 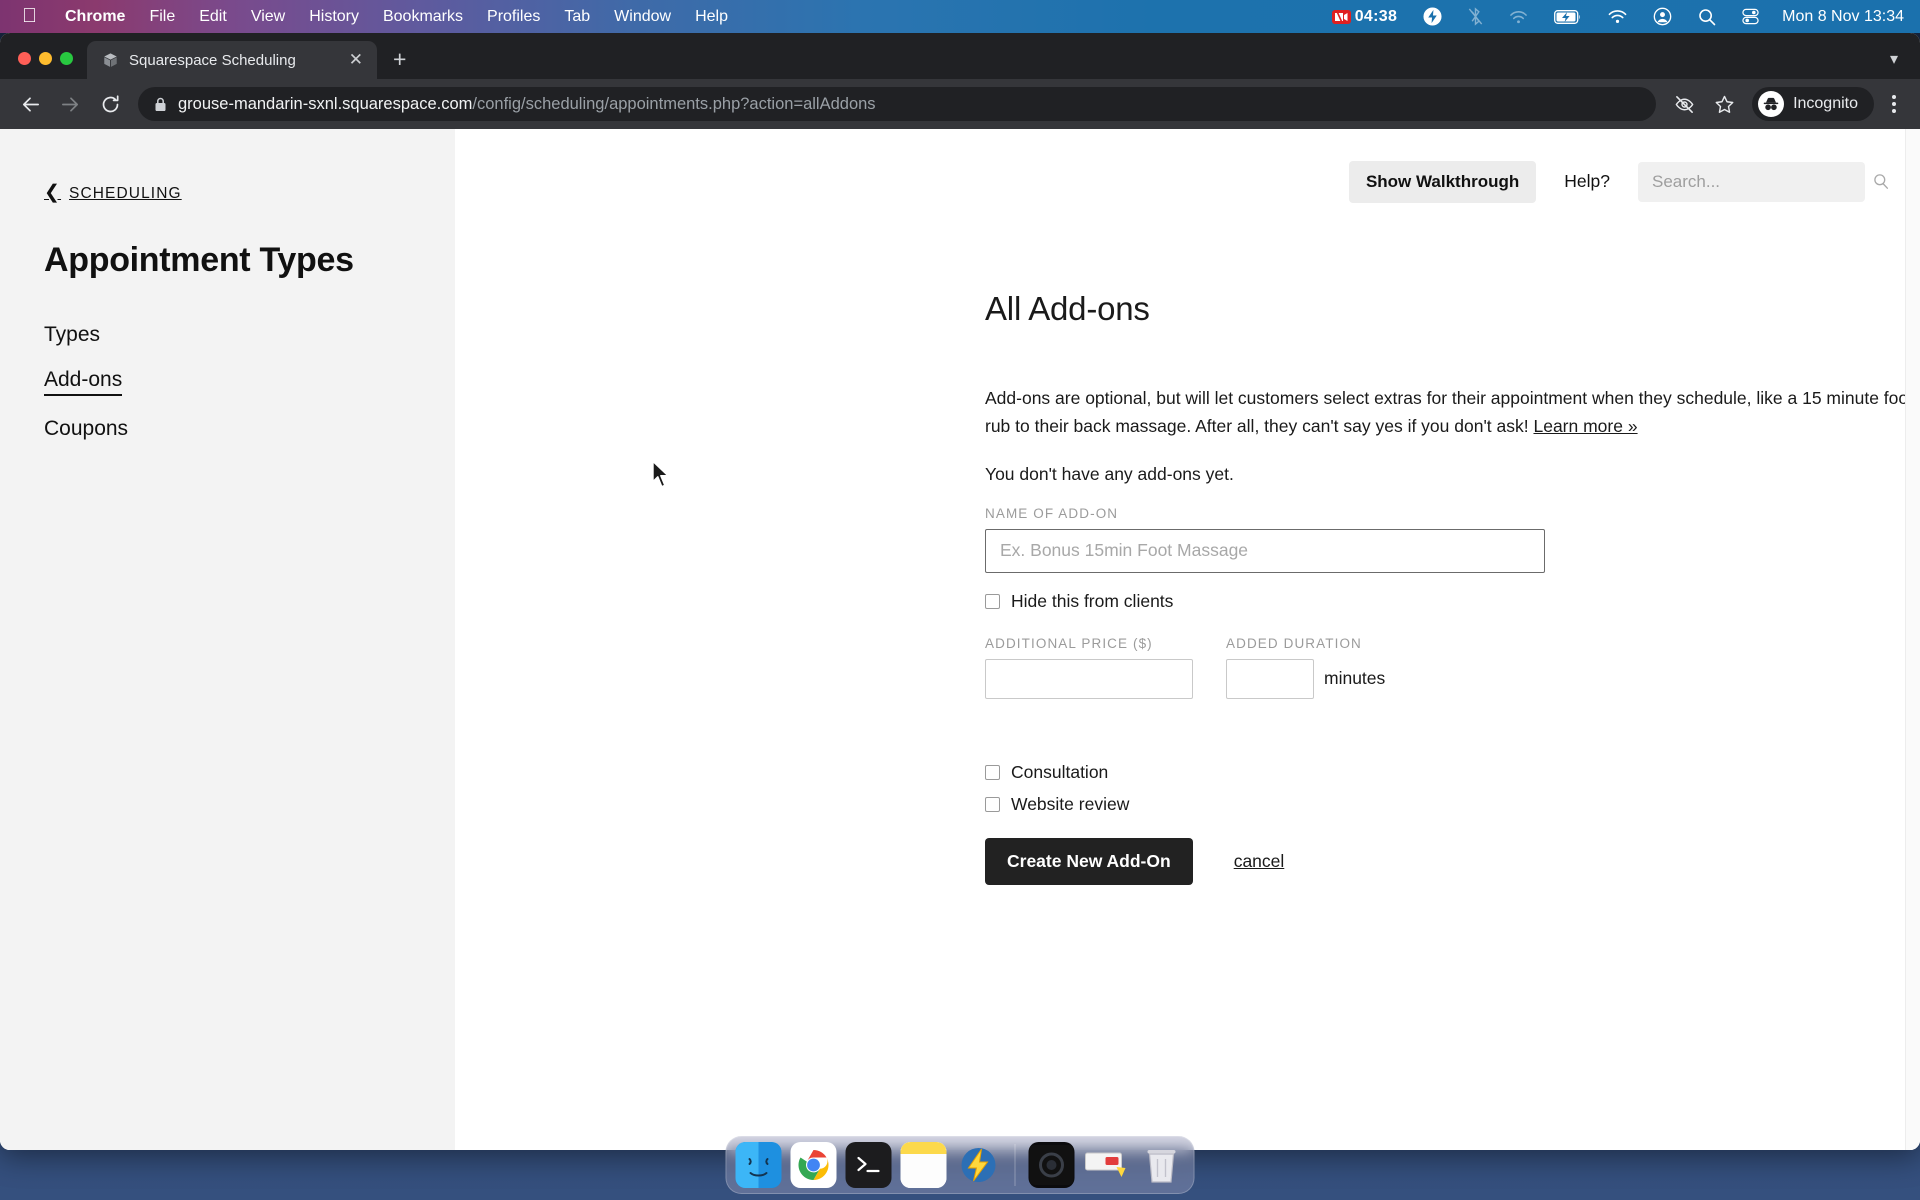 What do you see at coordinates (1587, 181) in the screenshot?
I see `help-link: Help?` at bounding box center [1587, 181].